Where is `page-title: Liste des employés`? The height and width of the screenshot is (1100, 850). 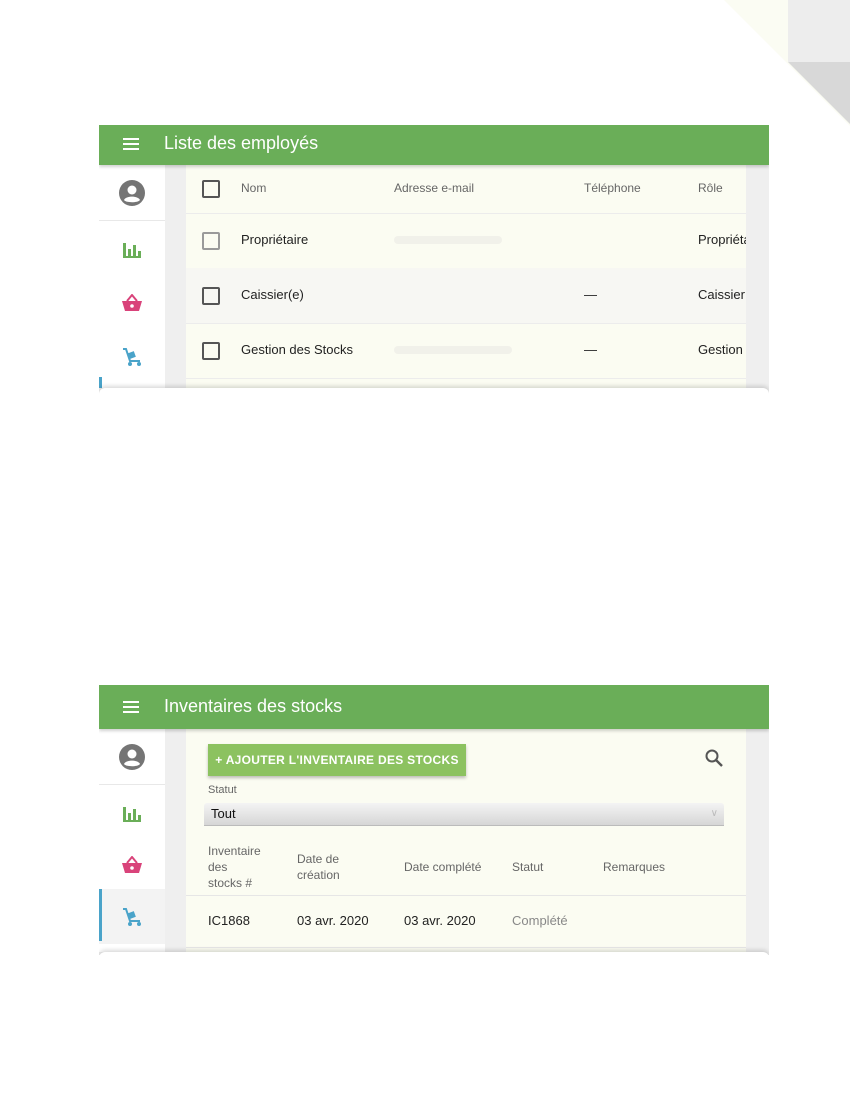 page-title: Liste des employés is located at coordinates (241, 143).